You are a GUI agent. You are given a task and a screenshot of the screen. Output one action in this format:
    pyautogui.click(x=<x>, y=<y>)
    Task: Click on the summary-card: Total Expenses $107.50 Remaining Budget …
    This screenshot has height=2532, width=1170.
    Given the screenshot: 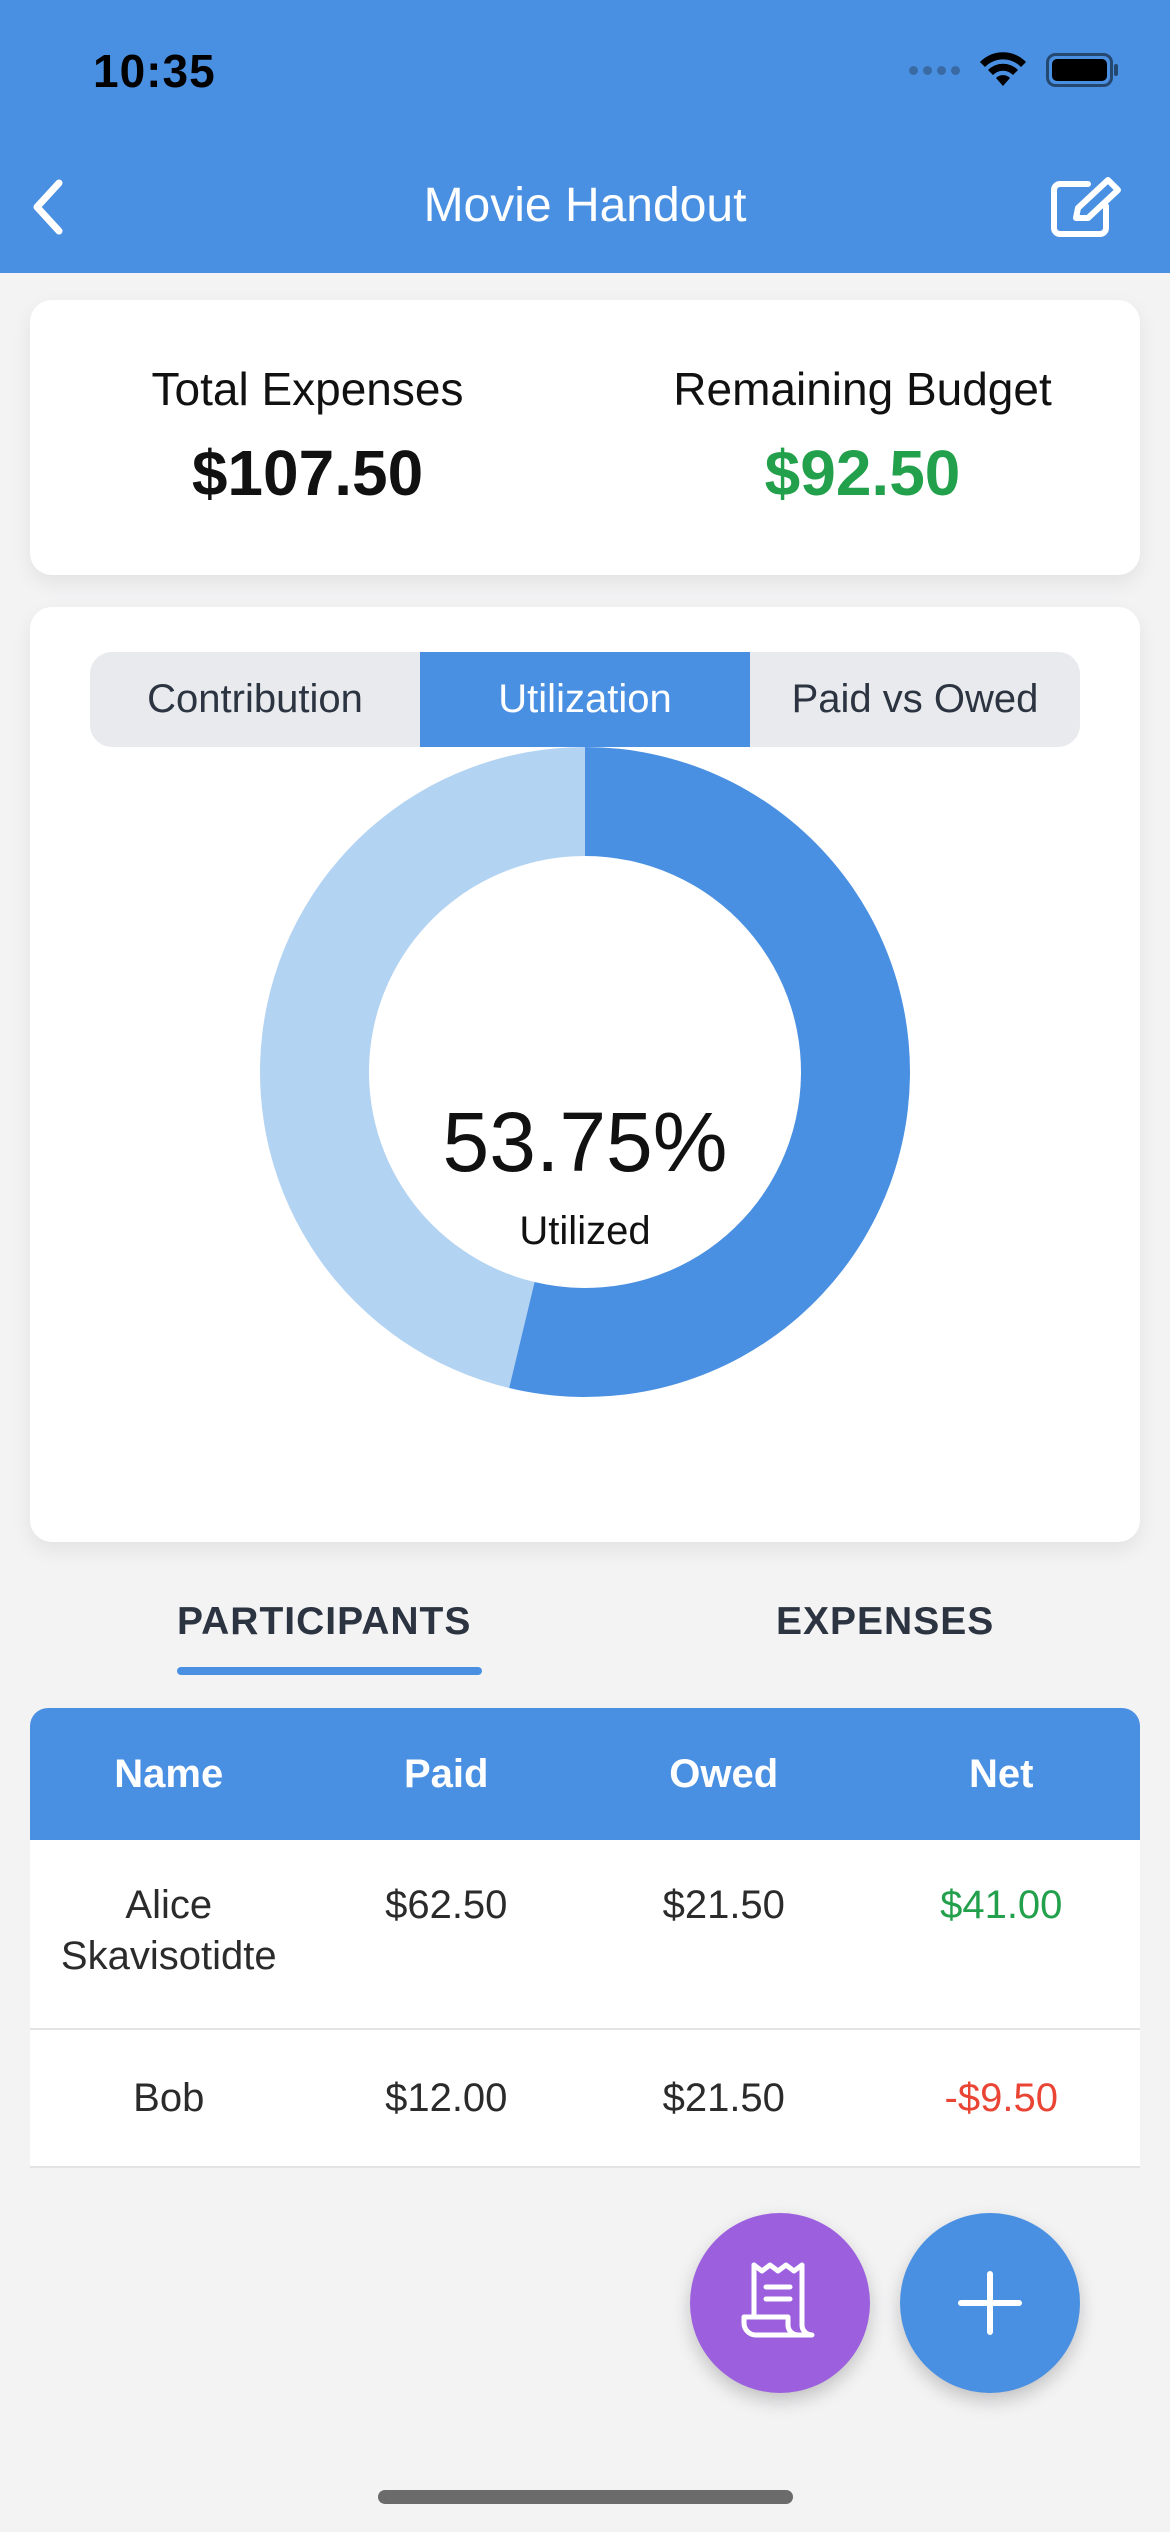 What is the action you would take?
    pyautogui.click(x=585, y=437)
    